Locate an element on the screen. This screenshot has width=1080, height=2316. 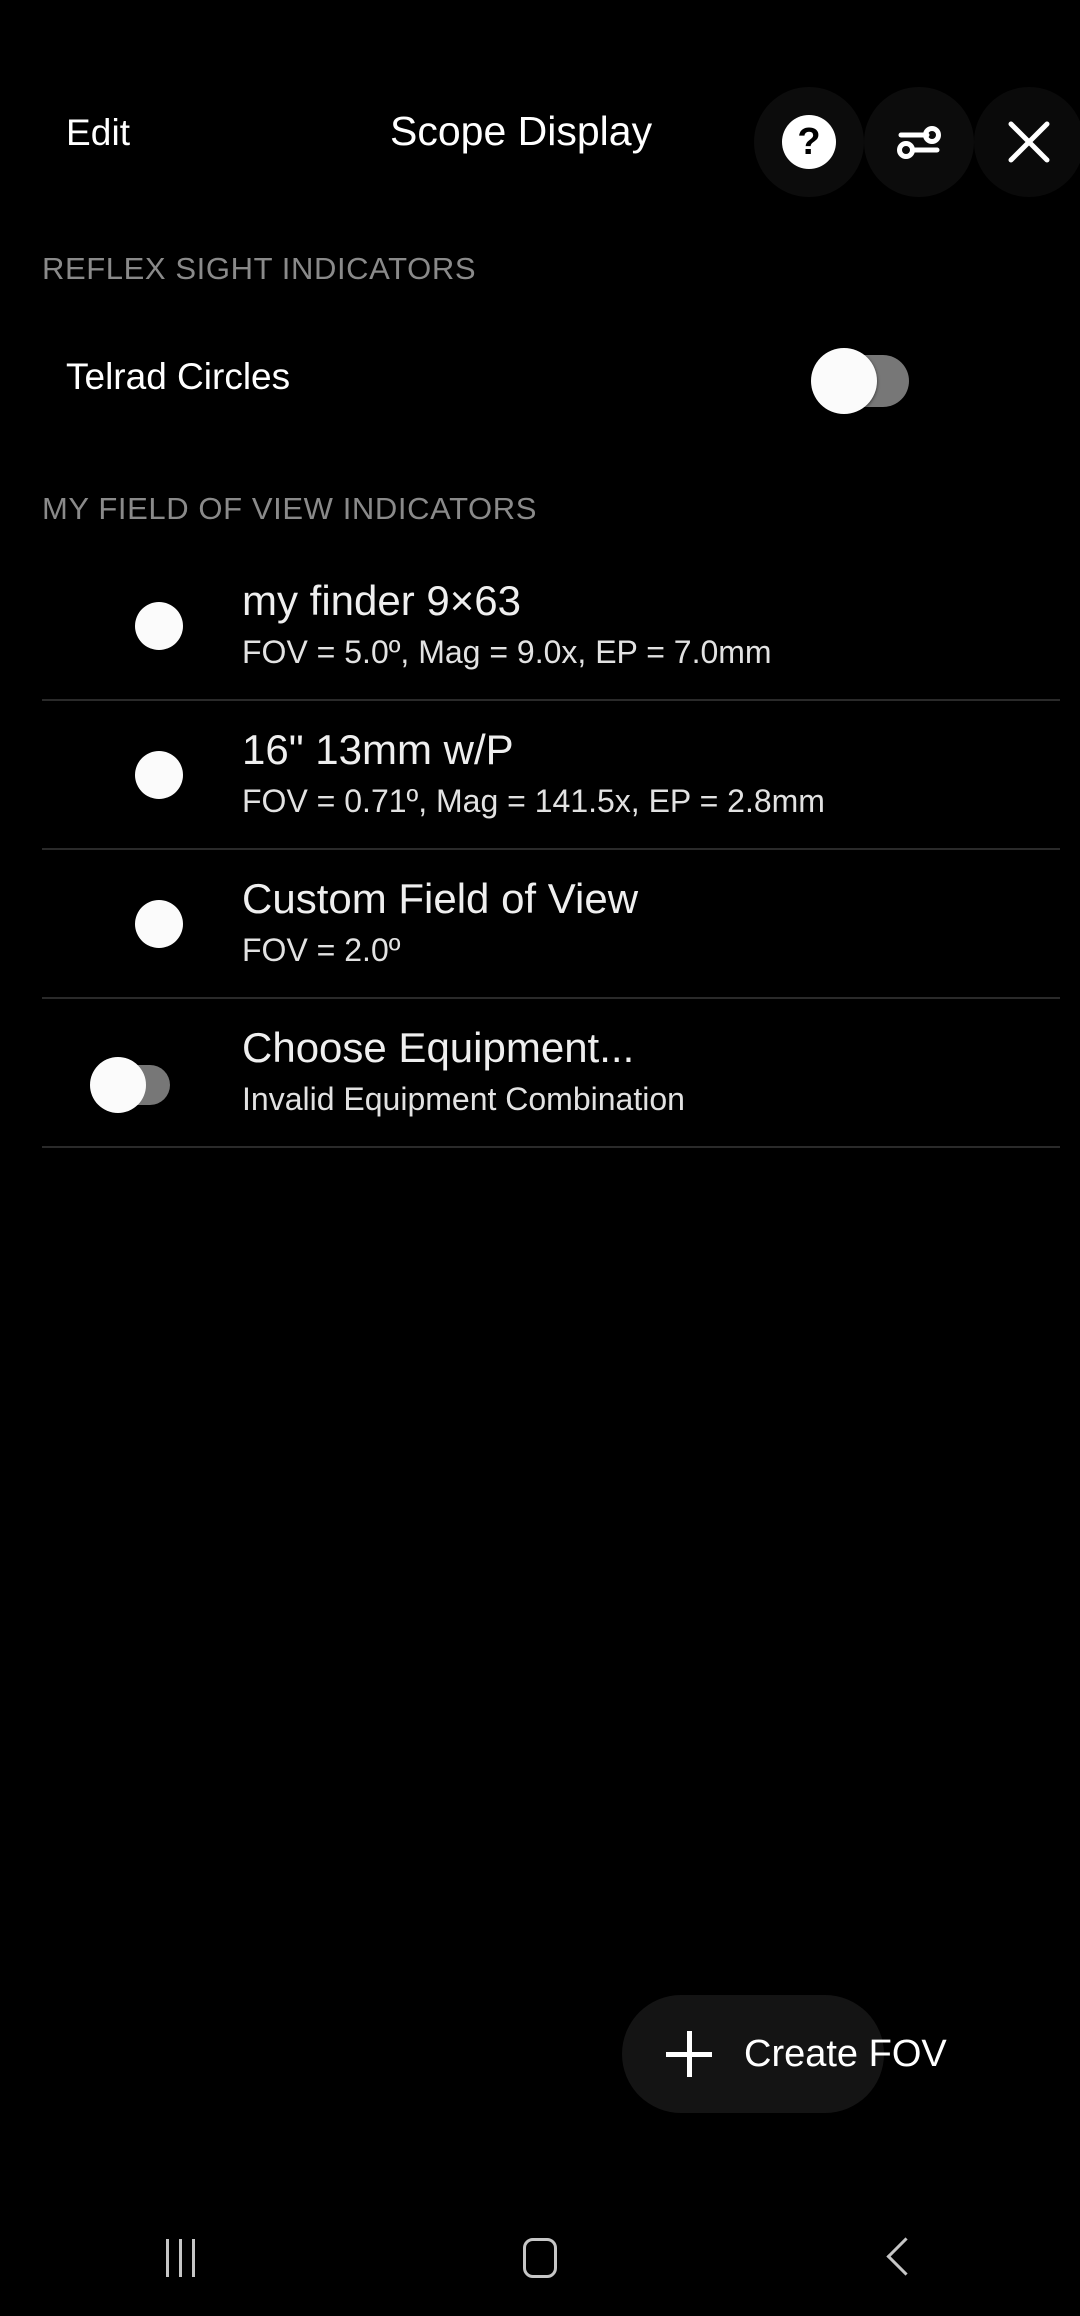
edit-button: Edit is located at coordinates (98, 133).